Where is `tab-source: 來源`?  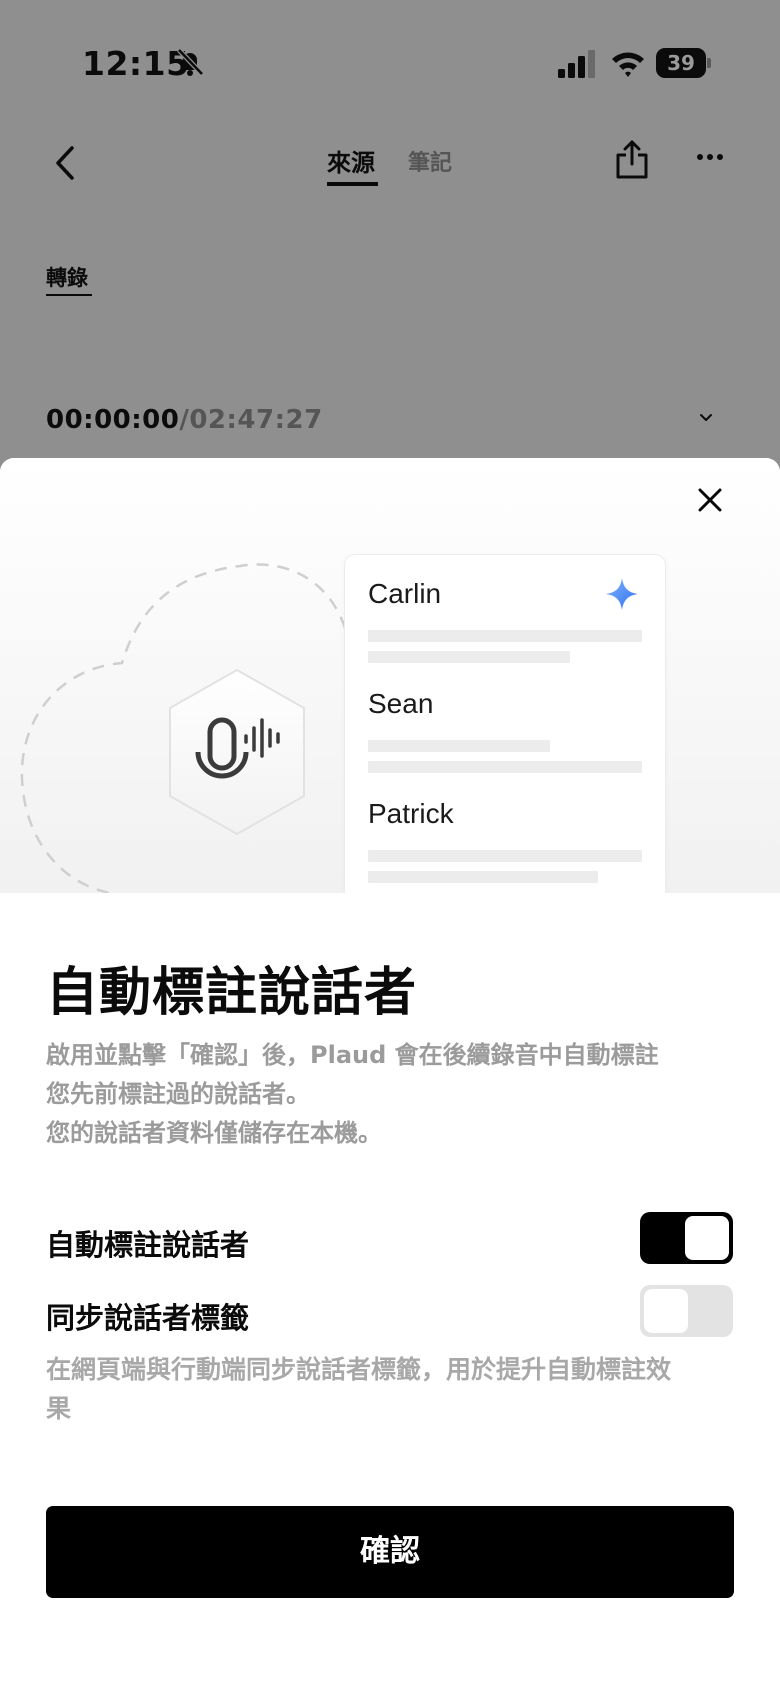
tab-source: 來源 is located at coordinates (351, 160).